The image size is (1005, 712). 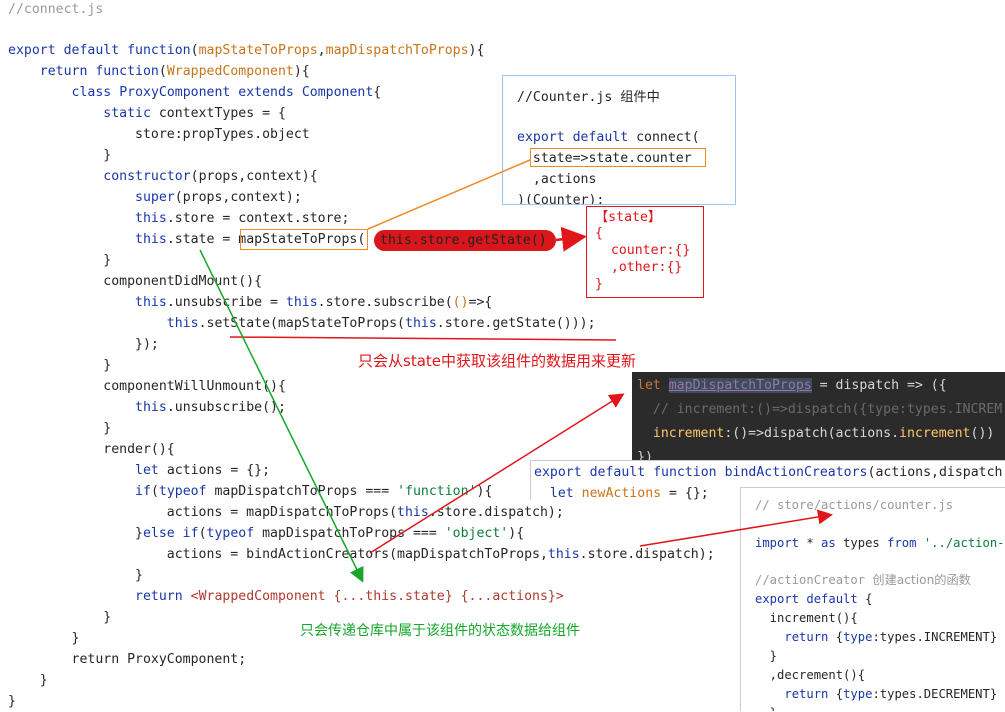 I want to click on red-arrow-getstate, so click(x=571, y=239).